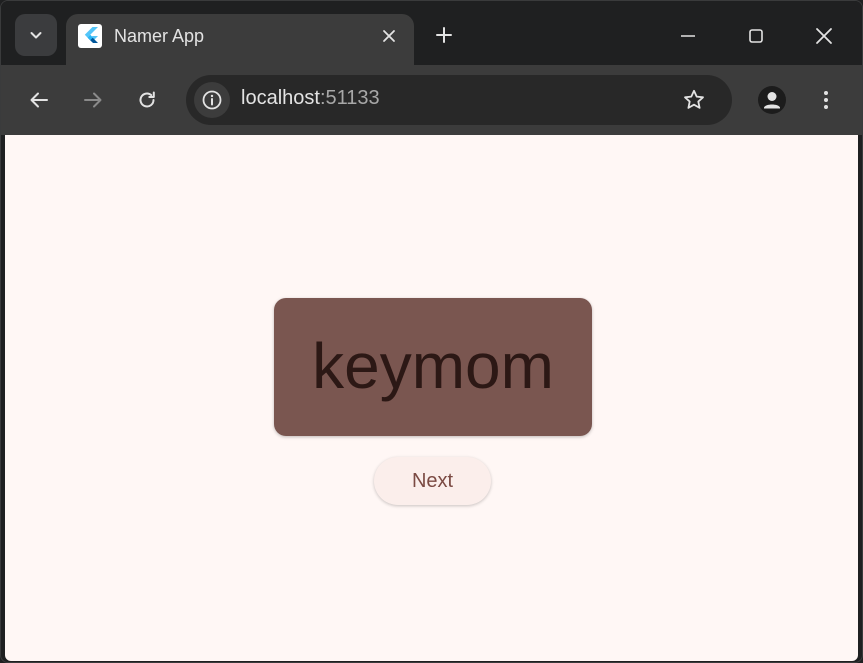  I want to click on reload-icon, so click(147, 99).